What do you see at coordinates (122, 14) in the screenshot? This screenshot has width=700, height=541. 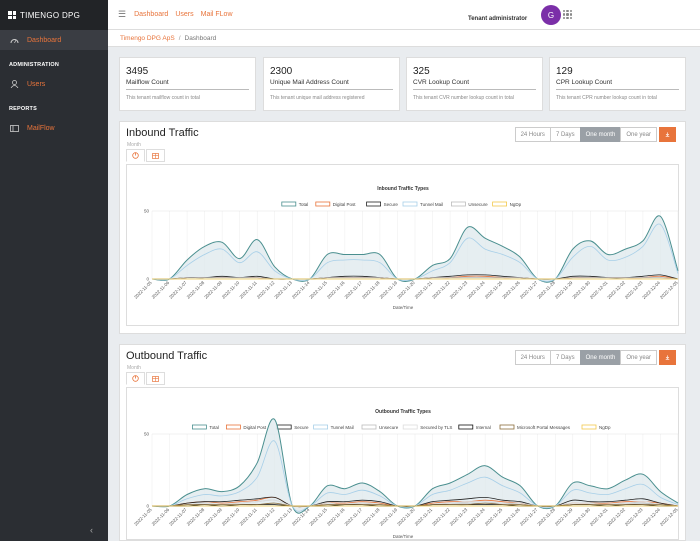 I see `hamburger-icon: ☰` at bounding box center [122, 14].